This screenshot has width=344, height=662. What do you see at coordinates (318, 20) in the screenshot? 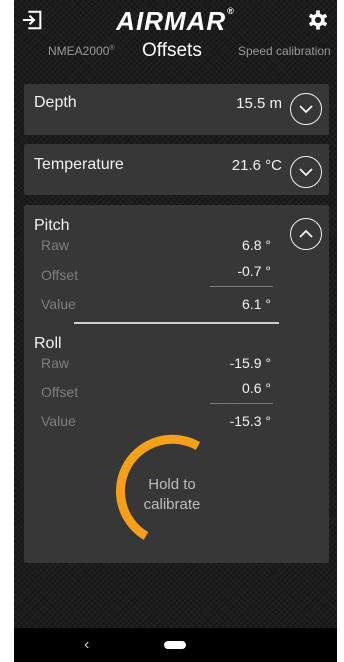
I see `gear-icon` at bounding box center [318, 20].